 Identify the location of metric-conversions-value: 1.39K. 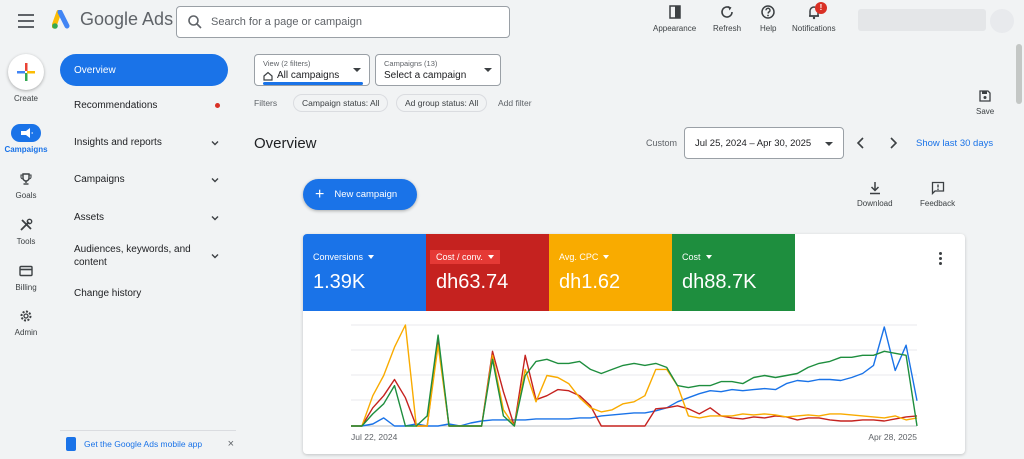
(339, 282).